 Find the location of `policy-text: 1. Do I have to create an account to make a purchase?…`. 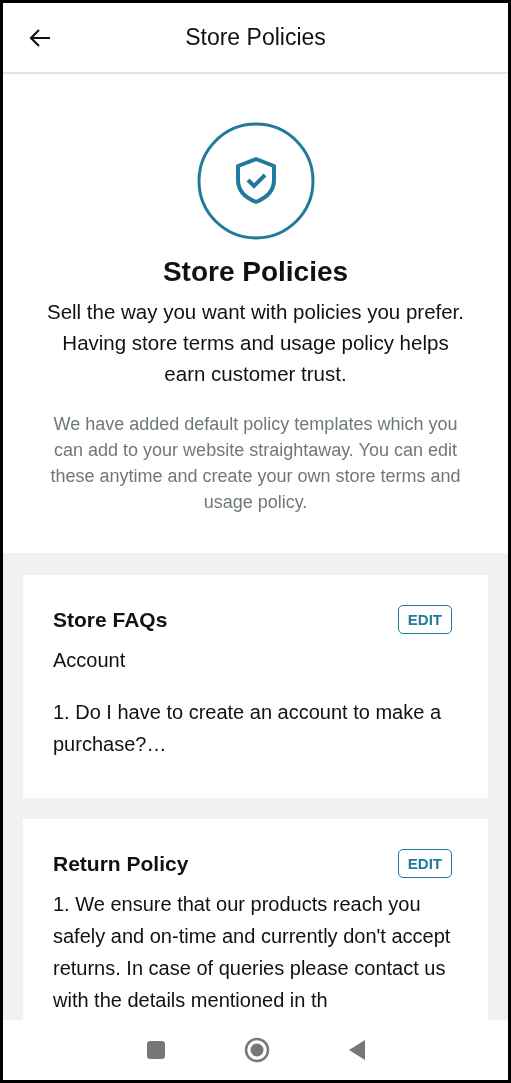

policy-text: 1. Do I have to create an account to make a purchase?… is located at coordinates (247, 728).